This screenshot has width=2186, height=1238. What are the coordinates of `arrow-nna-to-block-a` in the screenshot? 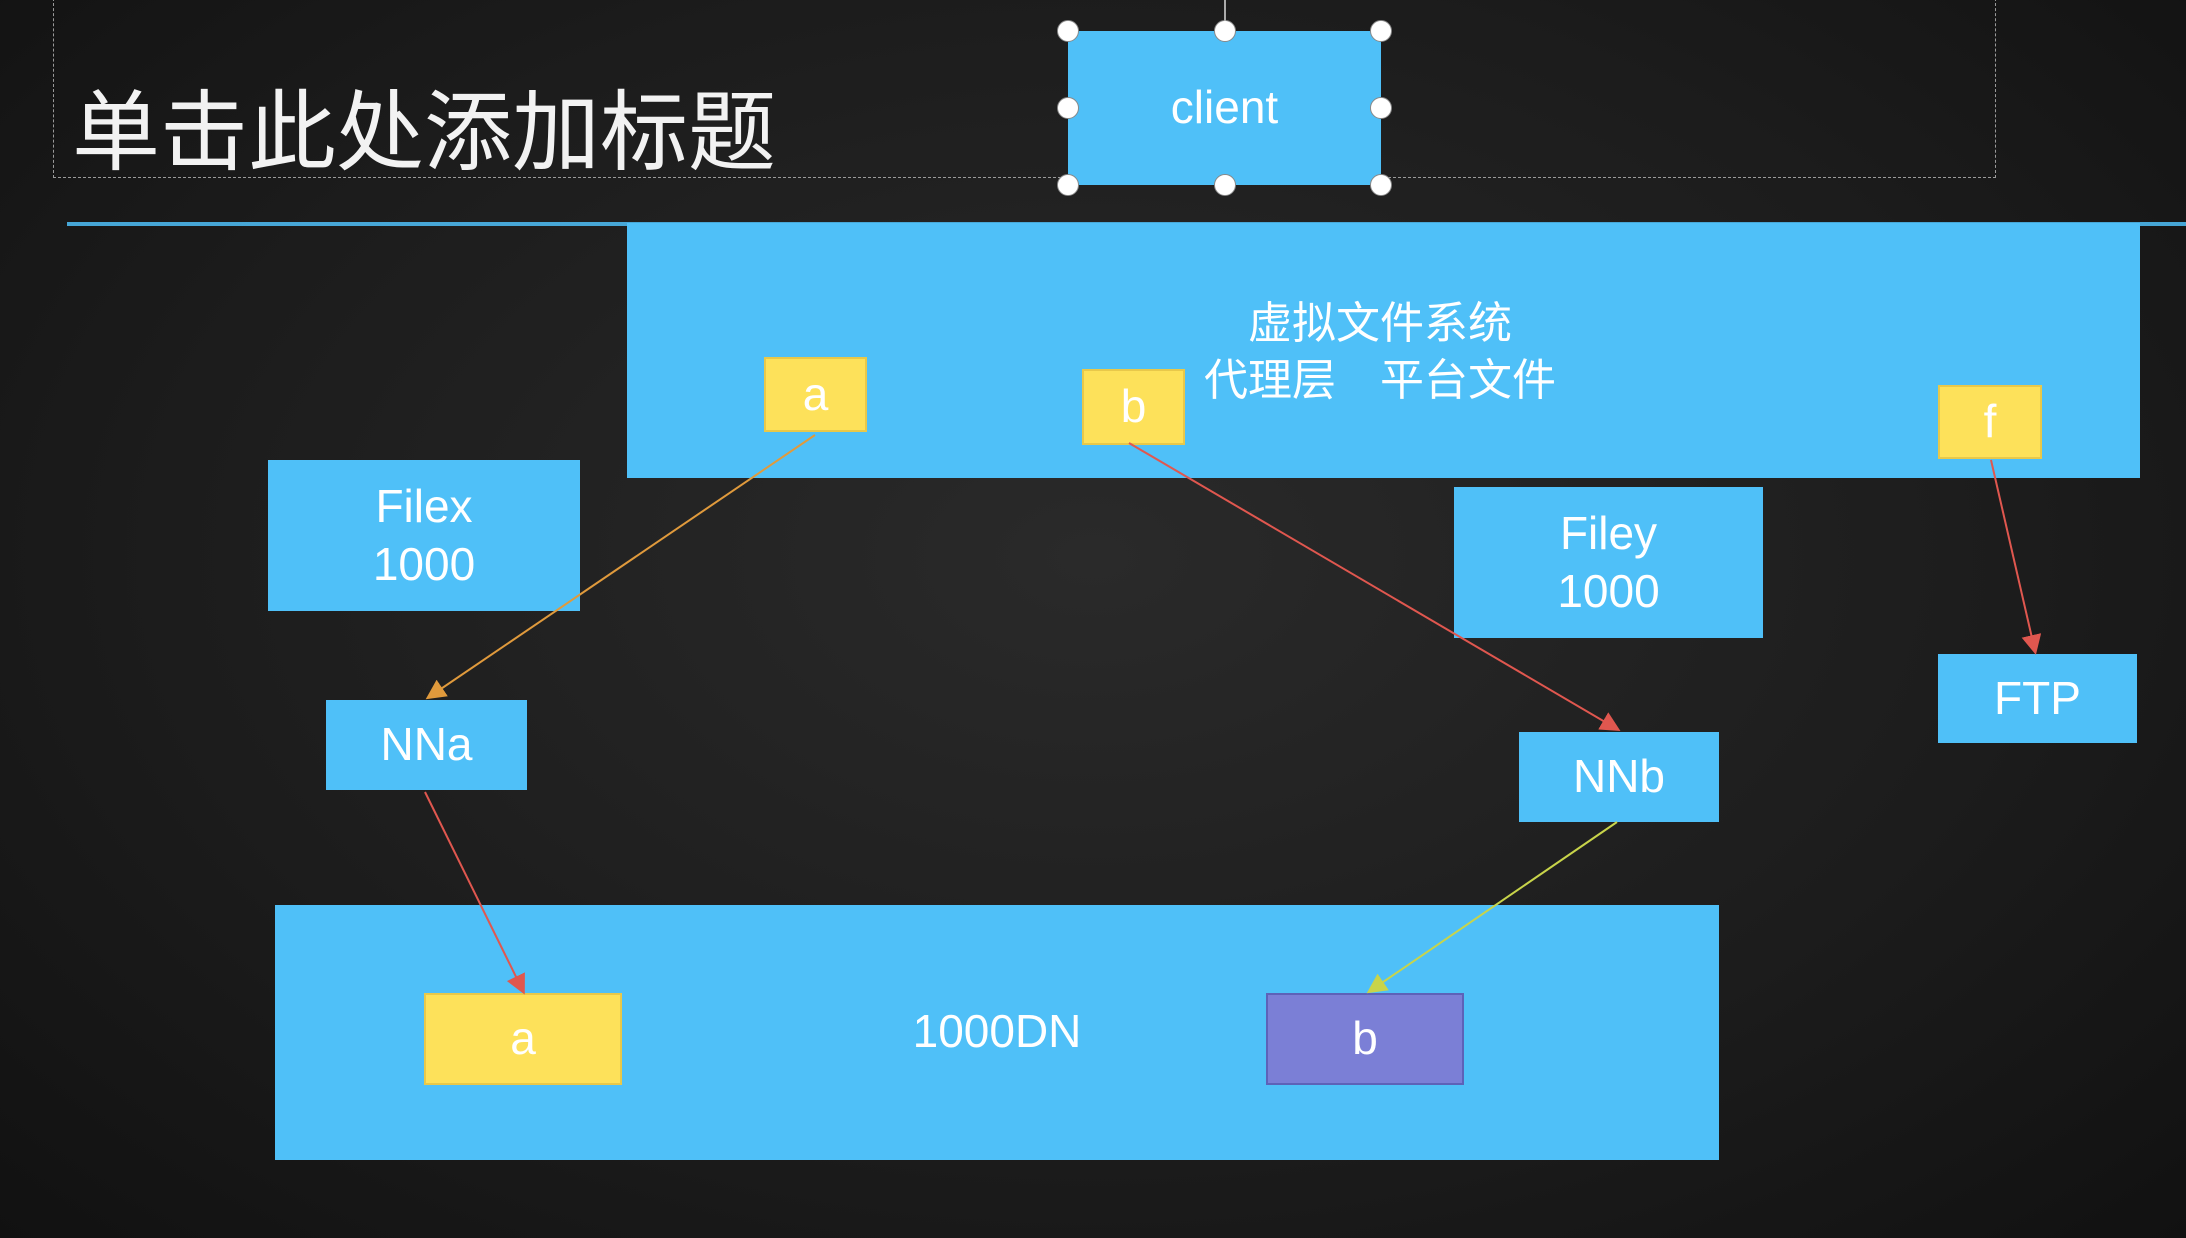 It's located at (474, 893).